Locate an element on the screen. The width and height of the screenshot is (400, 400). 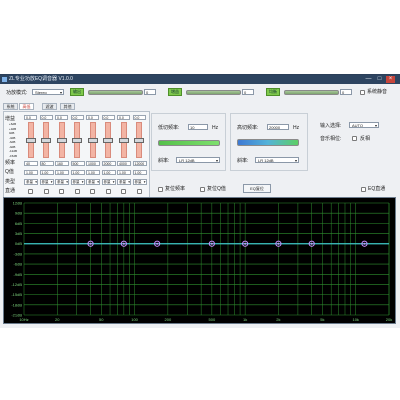
highcut-slope-select: LR 12dB ▾ is located at coordinates (277, 160).